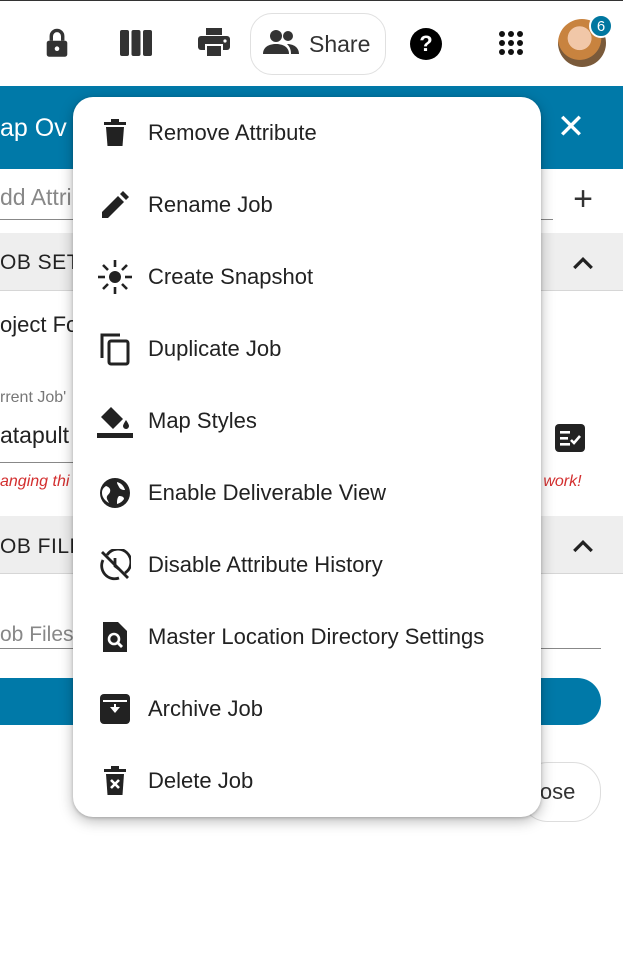  What do you see at coordinates (115, 349) in the screenshot?
I see `copy-icon` at bounding box center [115, 349].